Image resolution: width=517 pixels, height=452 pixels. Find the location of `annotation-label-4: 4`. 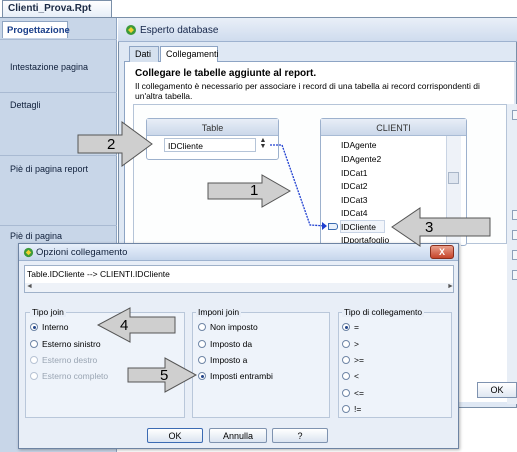

annotation-label-4: 4 is located at coordinates (124, 325).